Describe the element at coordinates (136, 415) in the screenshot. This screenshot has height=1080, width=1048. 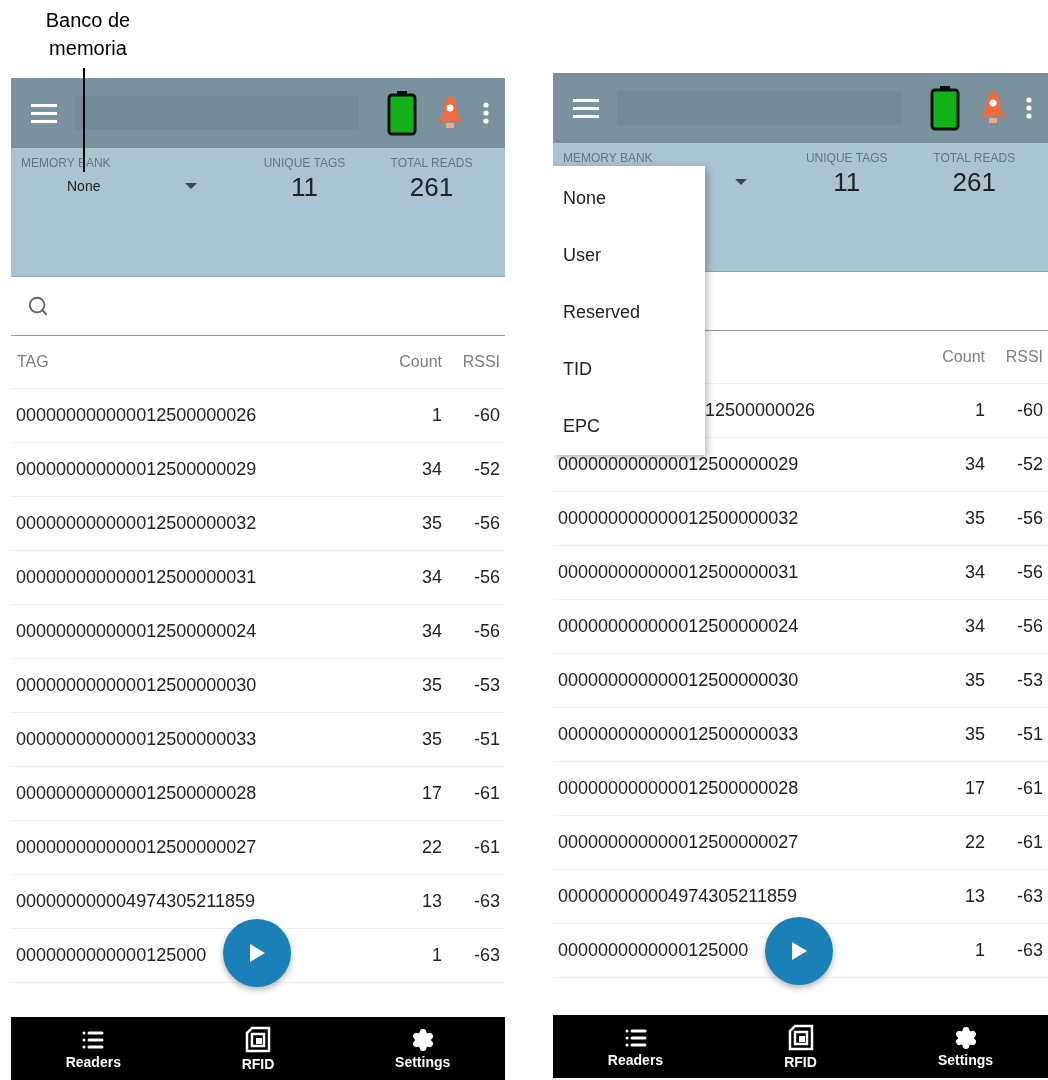
I see `tag-cell: 000000000000012500000026` at that location.